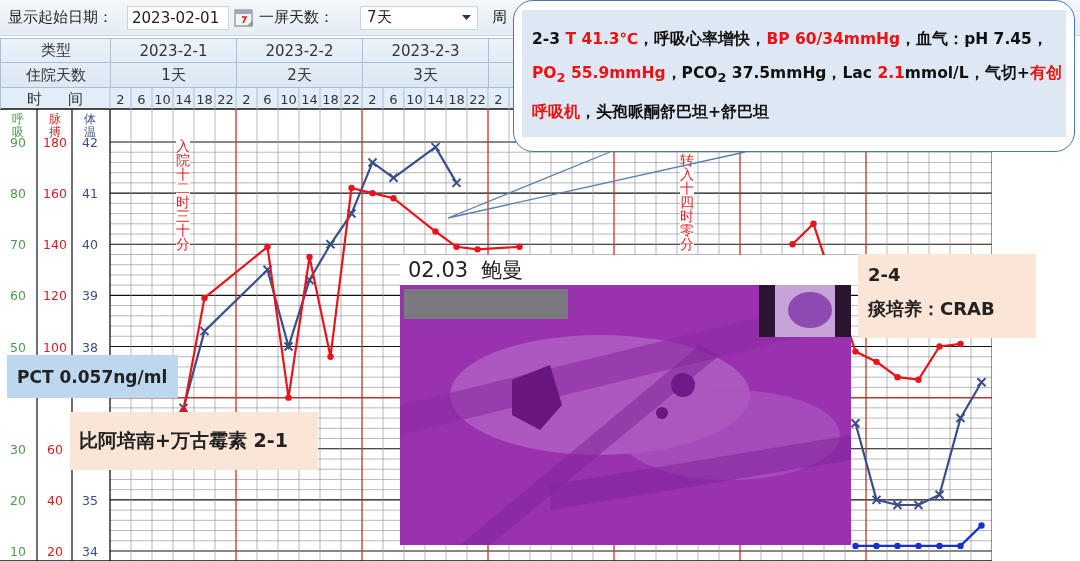 The height and width of the screenshot is (561, 1080). I want to click on axis-tick: 41, so click(90, 194).